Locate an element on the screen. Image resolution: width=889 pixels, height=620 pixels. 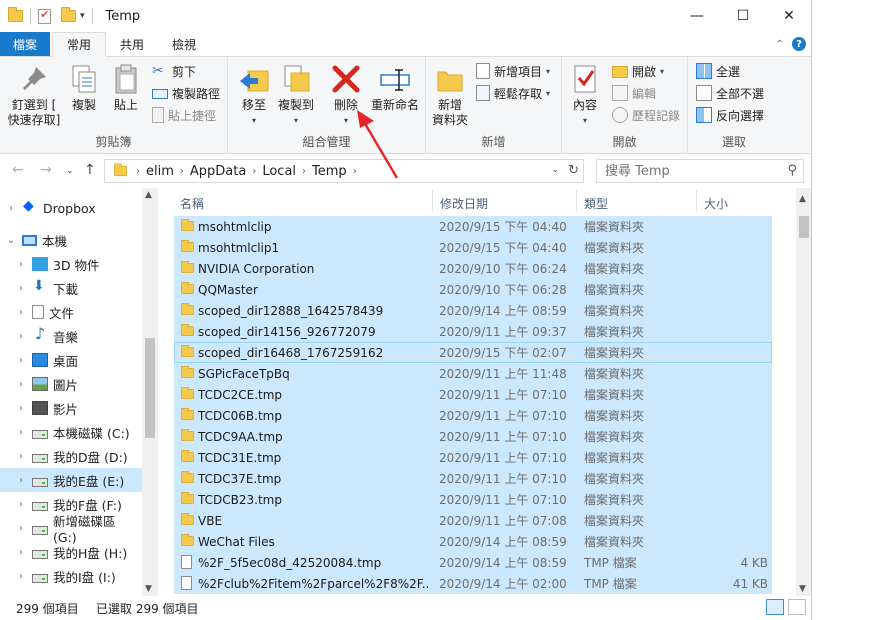
breadcrumb-appdata: AppData is located at coordinates (218, 171).